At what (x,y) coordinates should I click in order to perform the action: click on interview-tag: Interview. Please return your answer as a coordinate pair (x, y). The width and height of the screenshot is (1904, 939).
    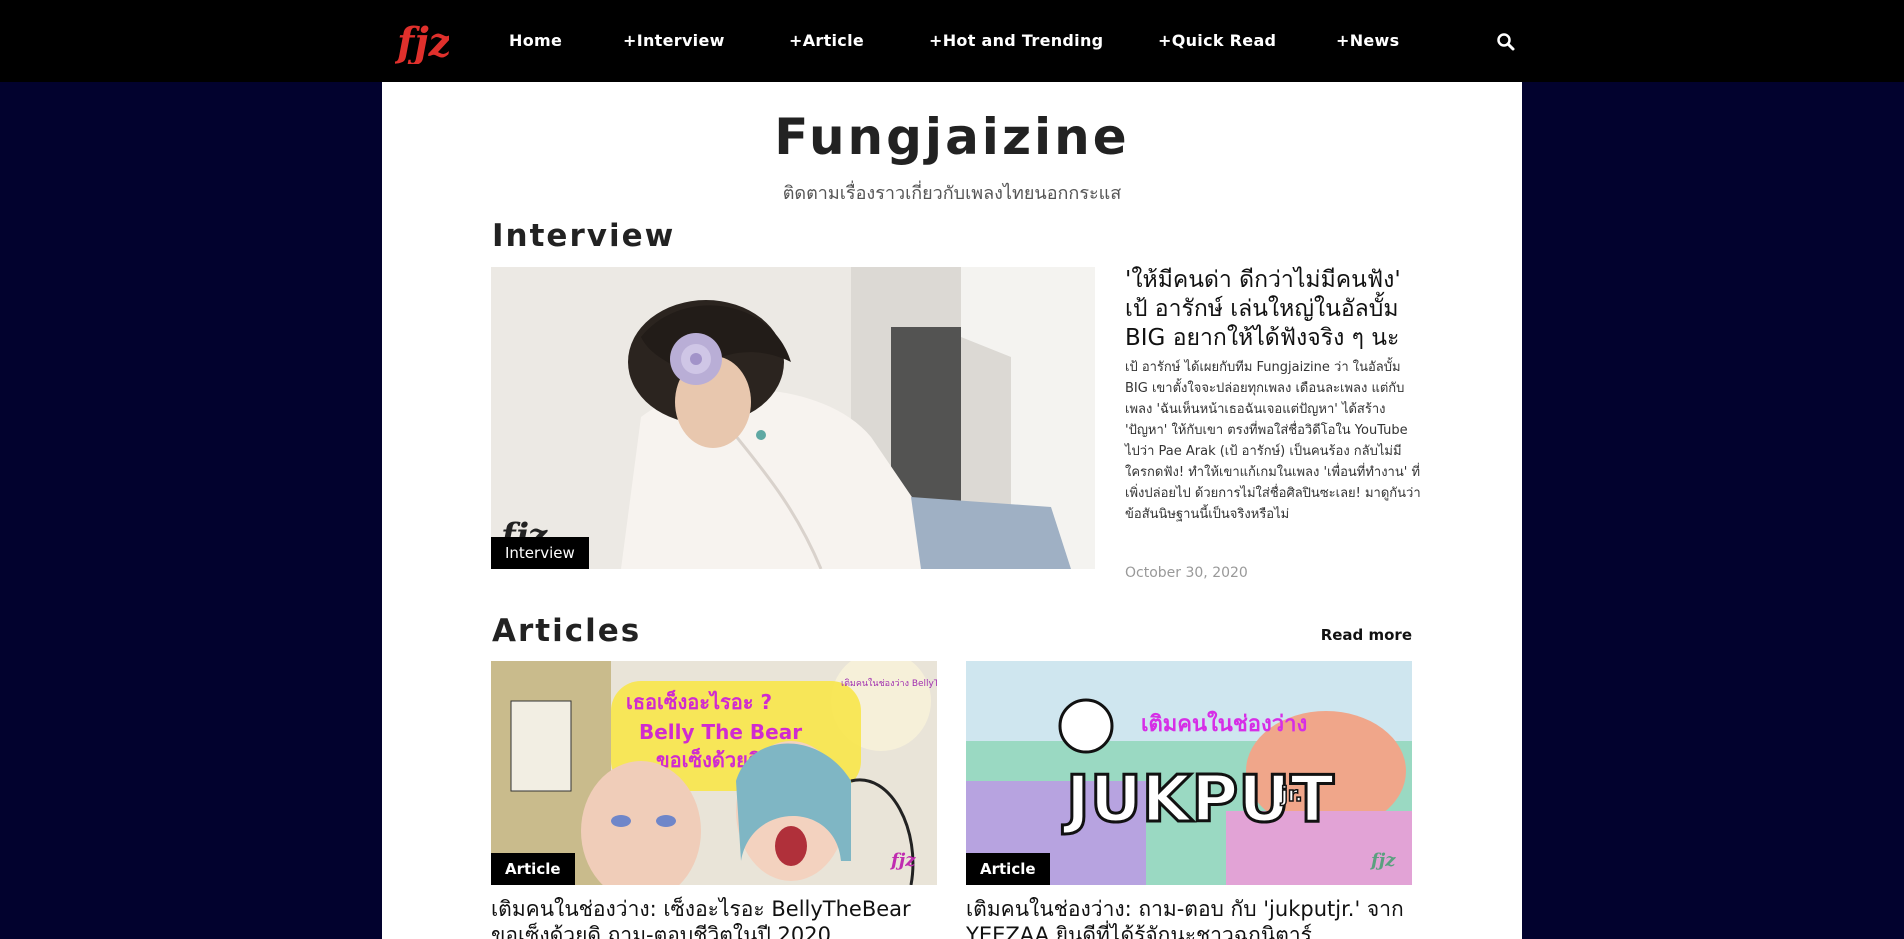
    Looking at the image, I should click on (540, 553).